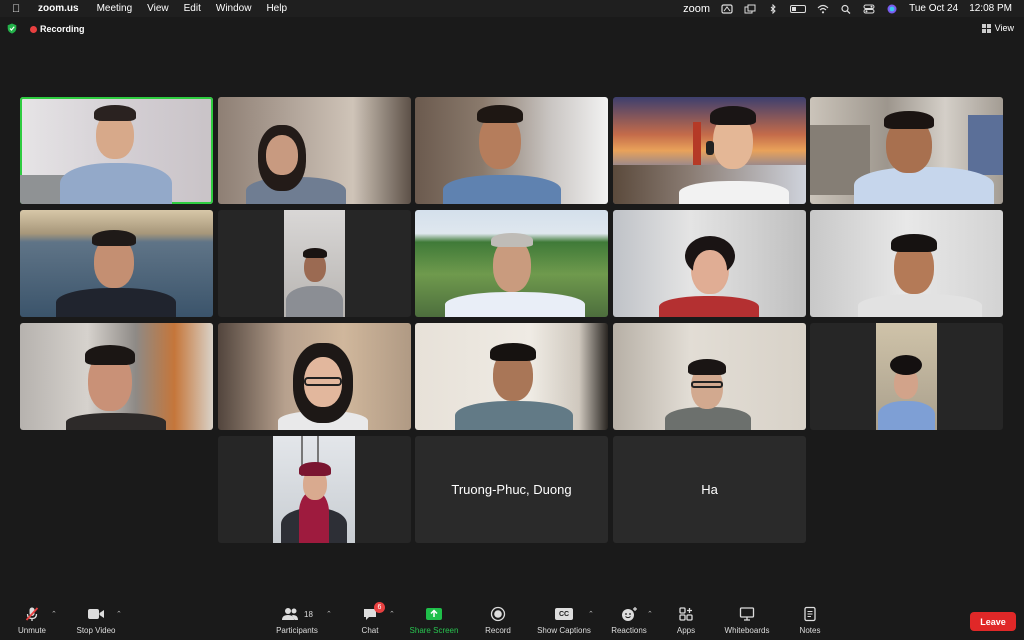 This screenshot has width=1024, height=640. Describe the element at coordinates (985, 145) in the screenshot. I see `shelf-right` at that location.